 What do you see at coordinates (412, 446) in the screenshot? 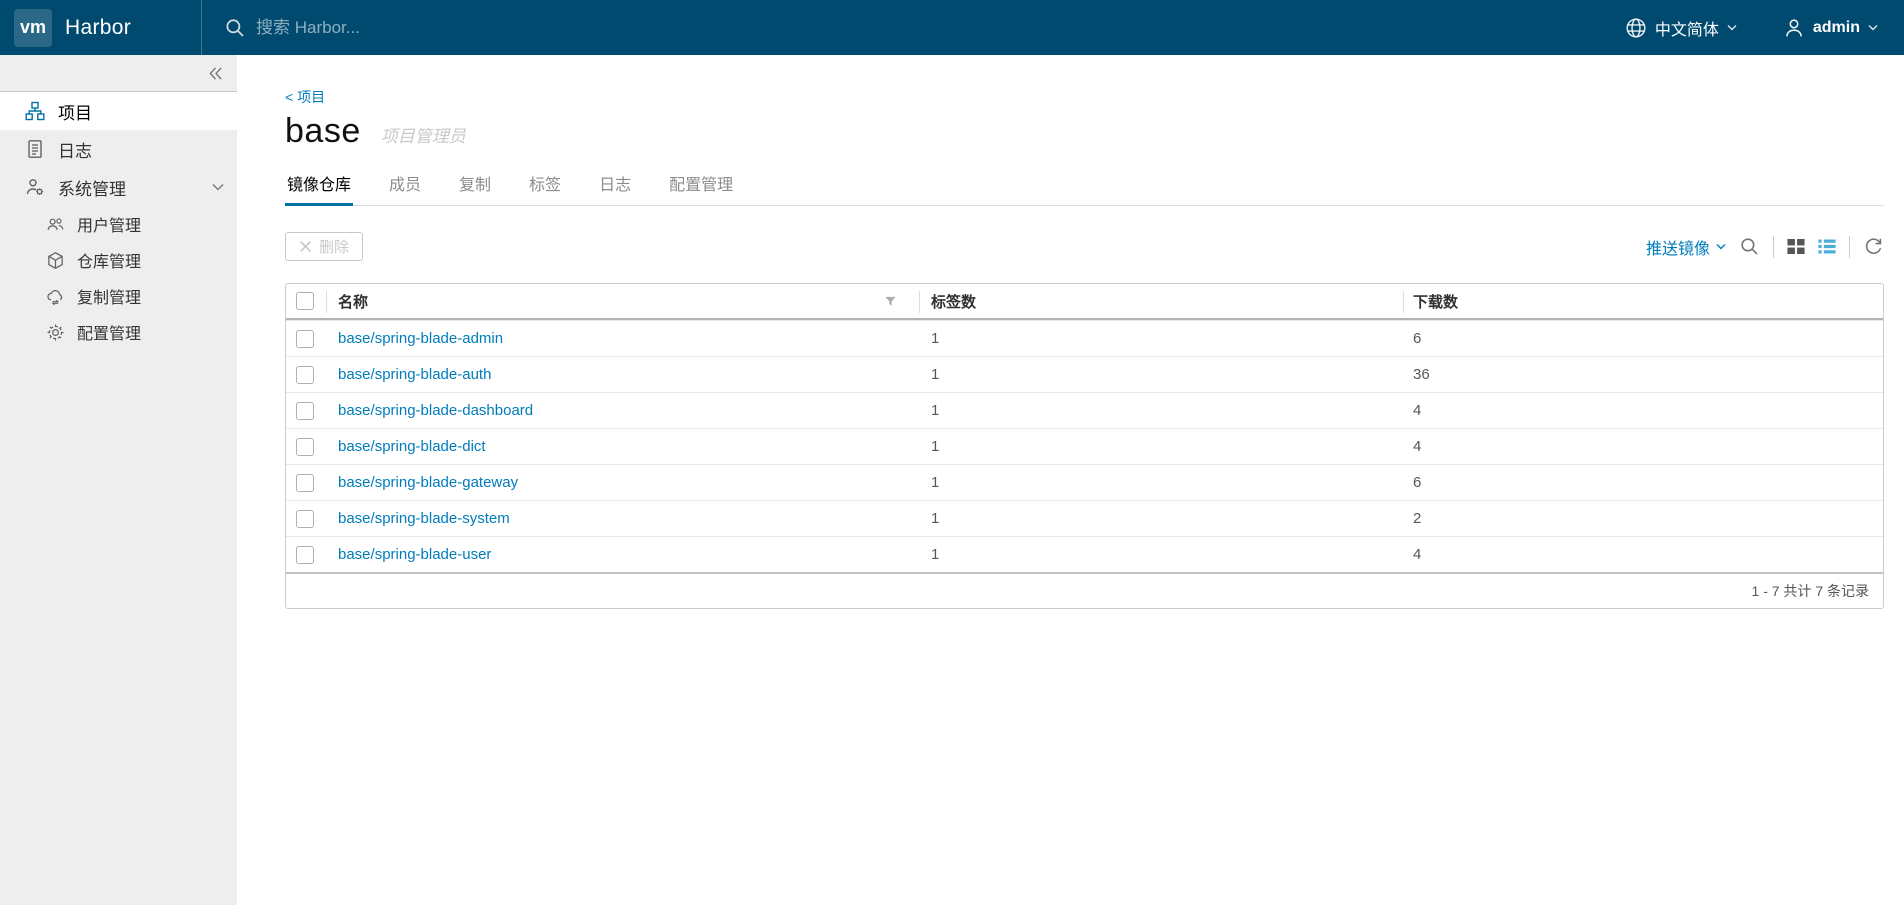
I see `repository-link: base/spring-blade-dict` at bounding box center [412, 446].